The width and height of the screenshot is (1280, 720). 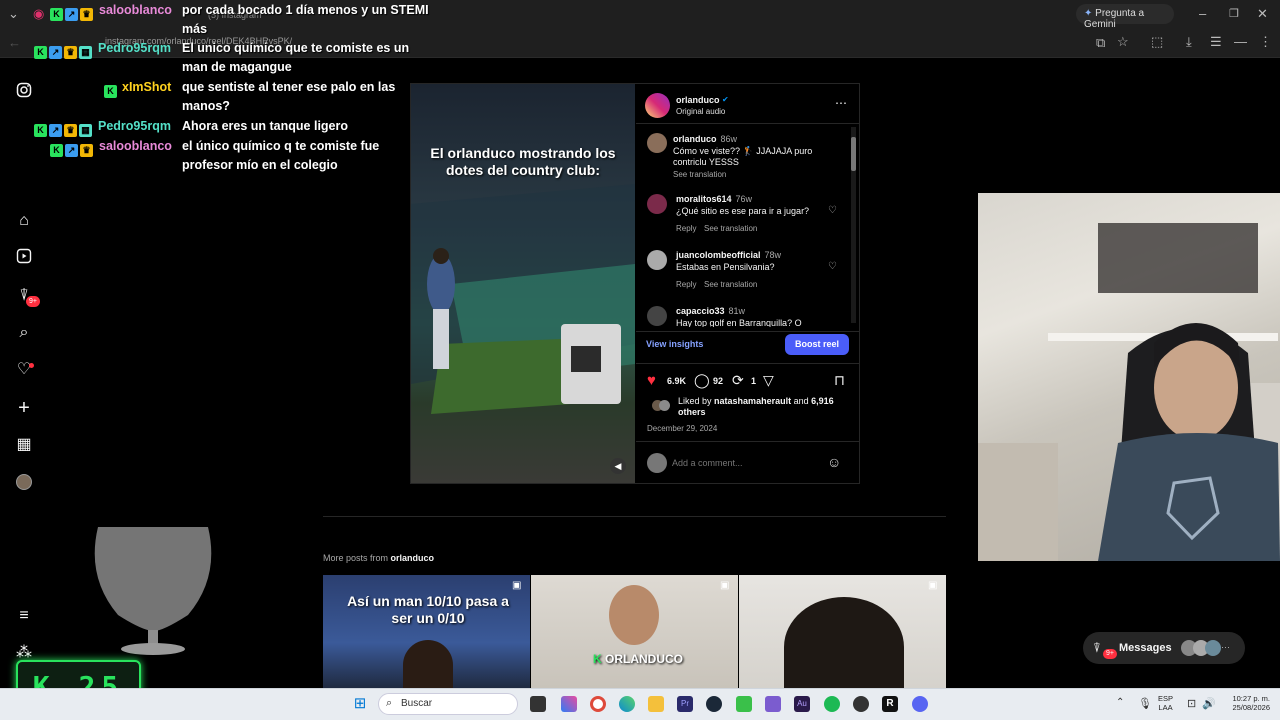 What do you see at coordinates (598, 704) in the screenshot?
I see `chrome-icon` at bounding box center [598, 704].